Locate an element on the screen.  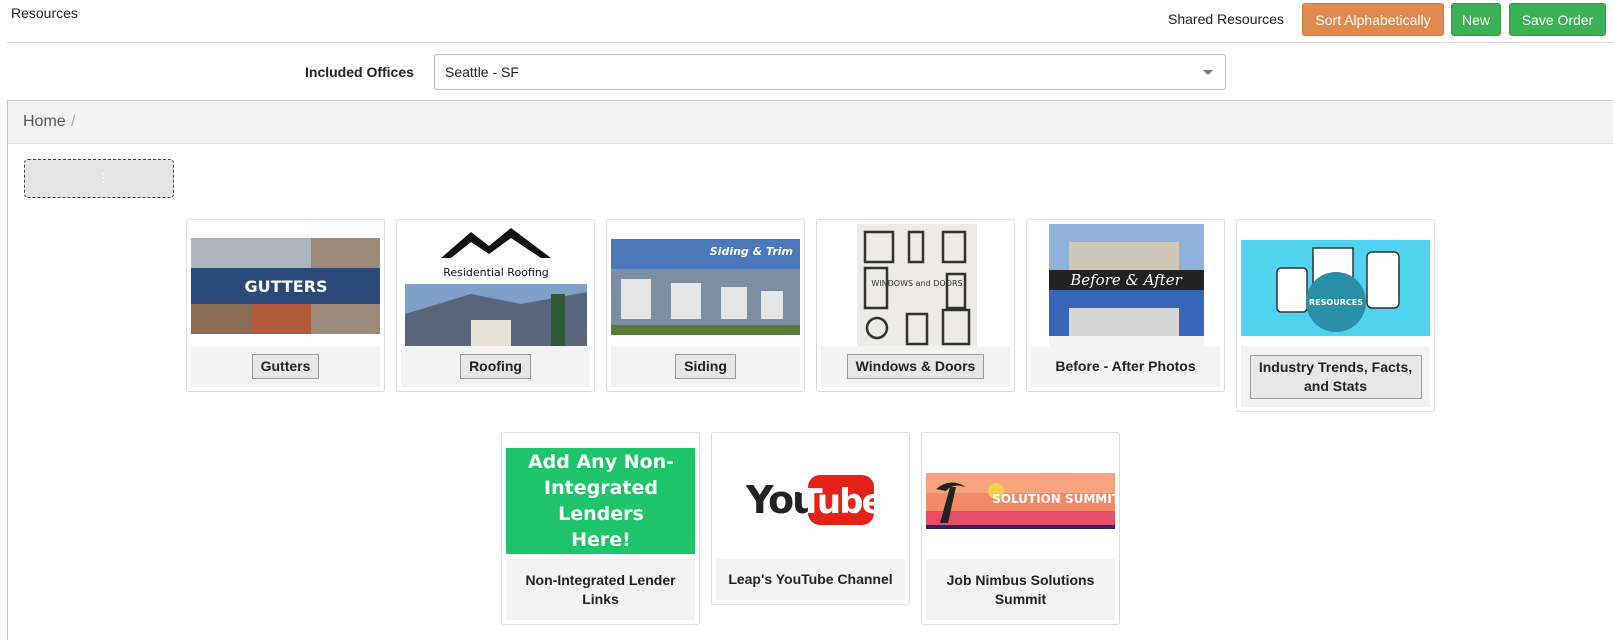
resource-card-windows-doors: WINDOWS and DOORS Windows & Doors is located at coordinates (915, 305).